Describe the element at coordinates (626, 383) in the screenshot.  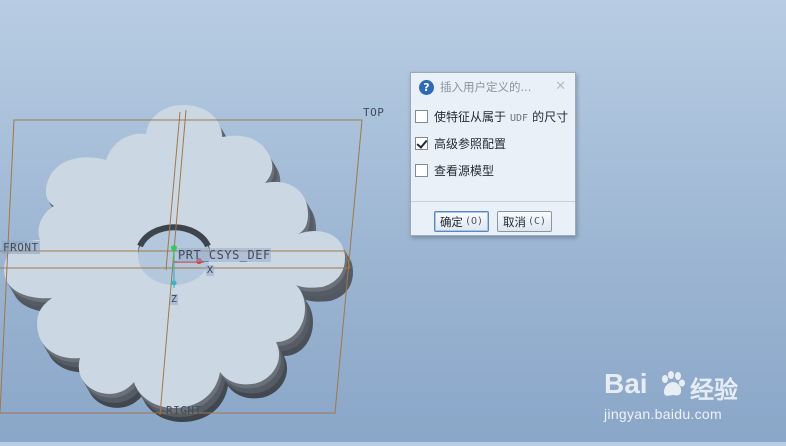
I see `watermark-brand: Bai` at that location.